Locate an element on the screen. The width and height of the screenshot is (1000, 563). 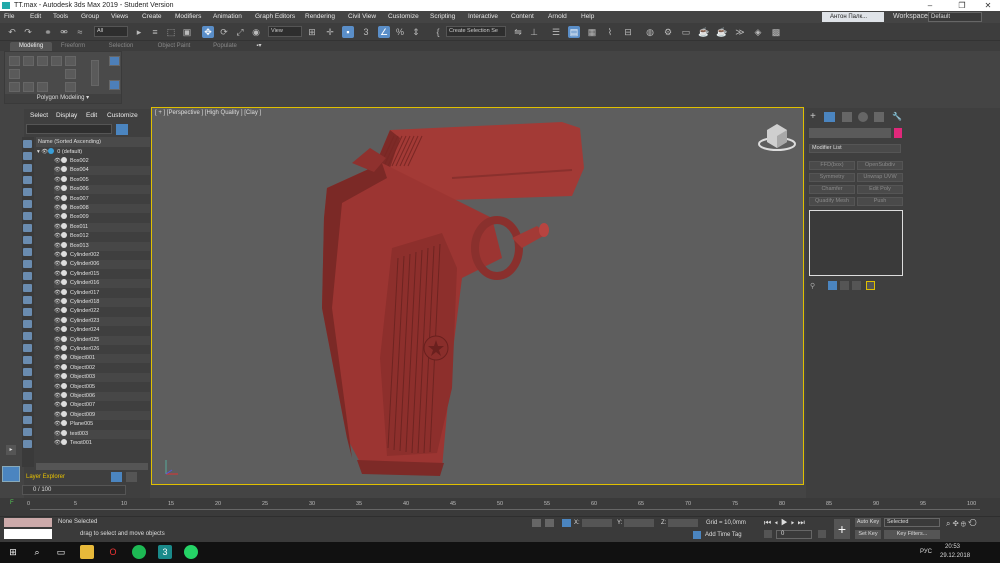
object-color-swatch is located at coordinates (898, 133).